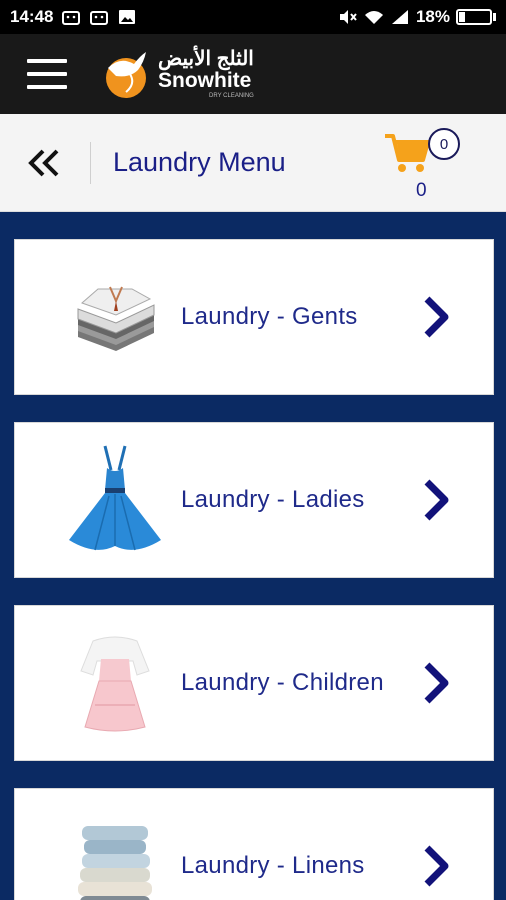 This screenshot has height=900, width=506. What do you see at coordinates (282, 682) in the screenshot?
I see `menu-item-label: Laundry - Children` at bounding box center [282, 682].